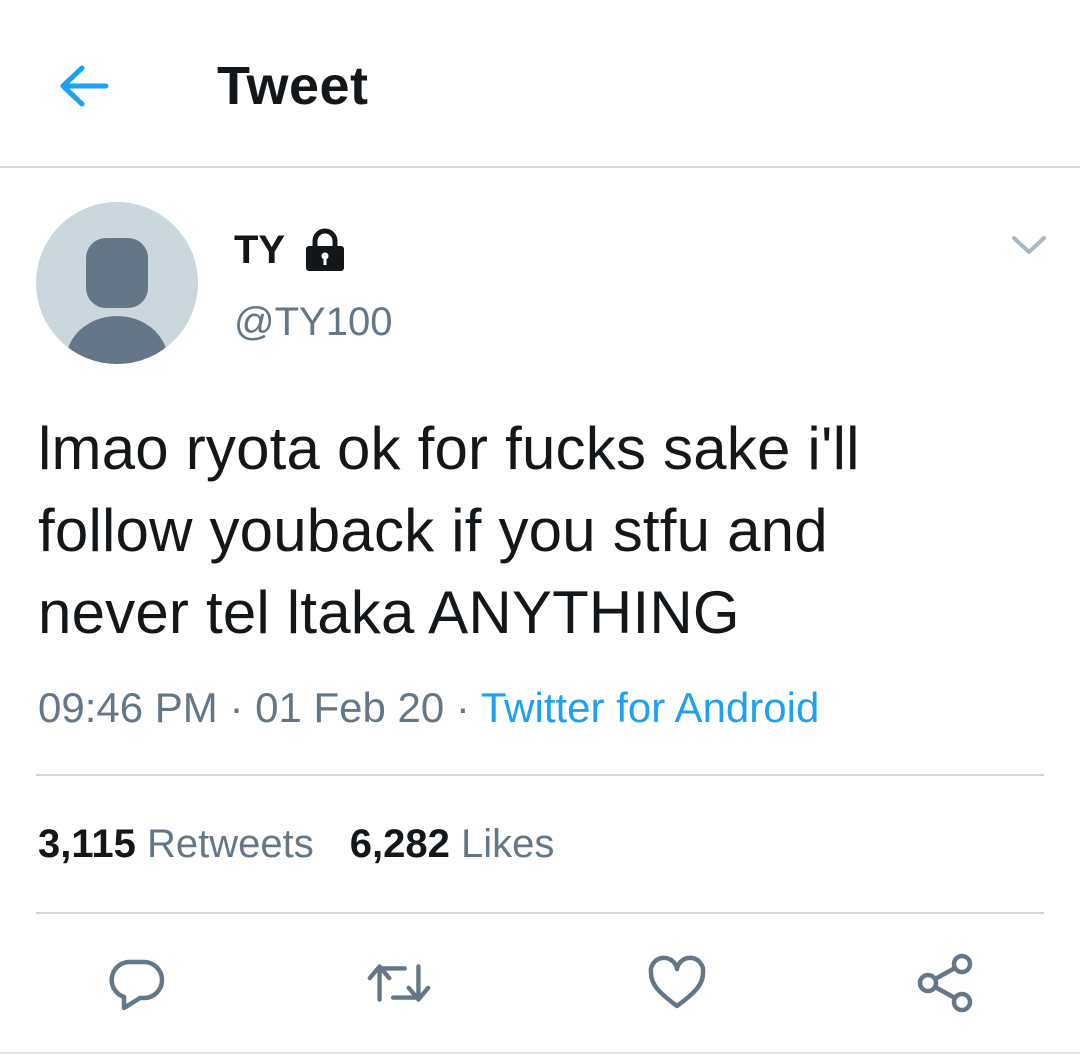  I want to click on lock-icon, so click(325, 249).